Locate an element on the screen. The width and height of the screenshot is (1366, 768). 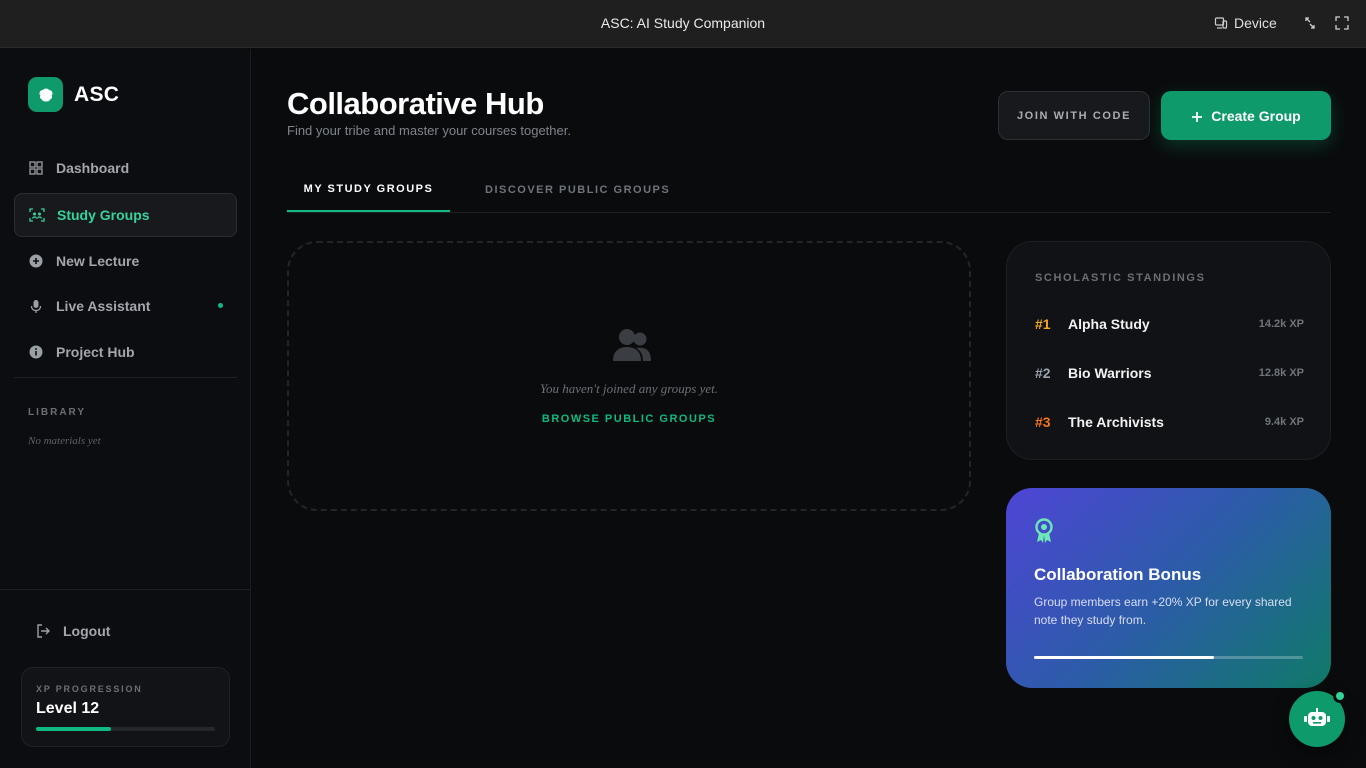
sidebar-item-live-assistant: Live Assistant is located at coordinates (125, 306).